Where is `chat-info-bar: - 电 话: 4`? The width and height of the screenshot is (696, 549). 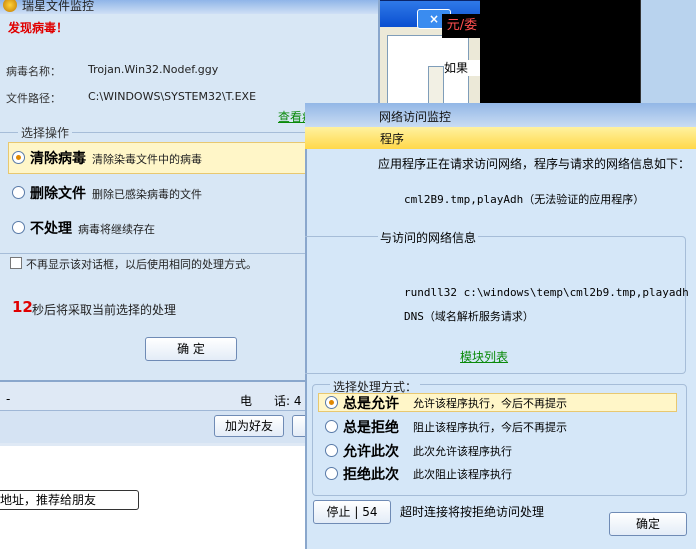 chat-info-bar: - 电 话: 4 is located at coordinates (155, 399).